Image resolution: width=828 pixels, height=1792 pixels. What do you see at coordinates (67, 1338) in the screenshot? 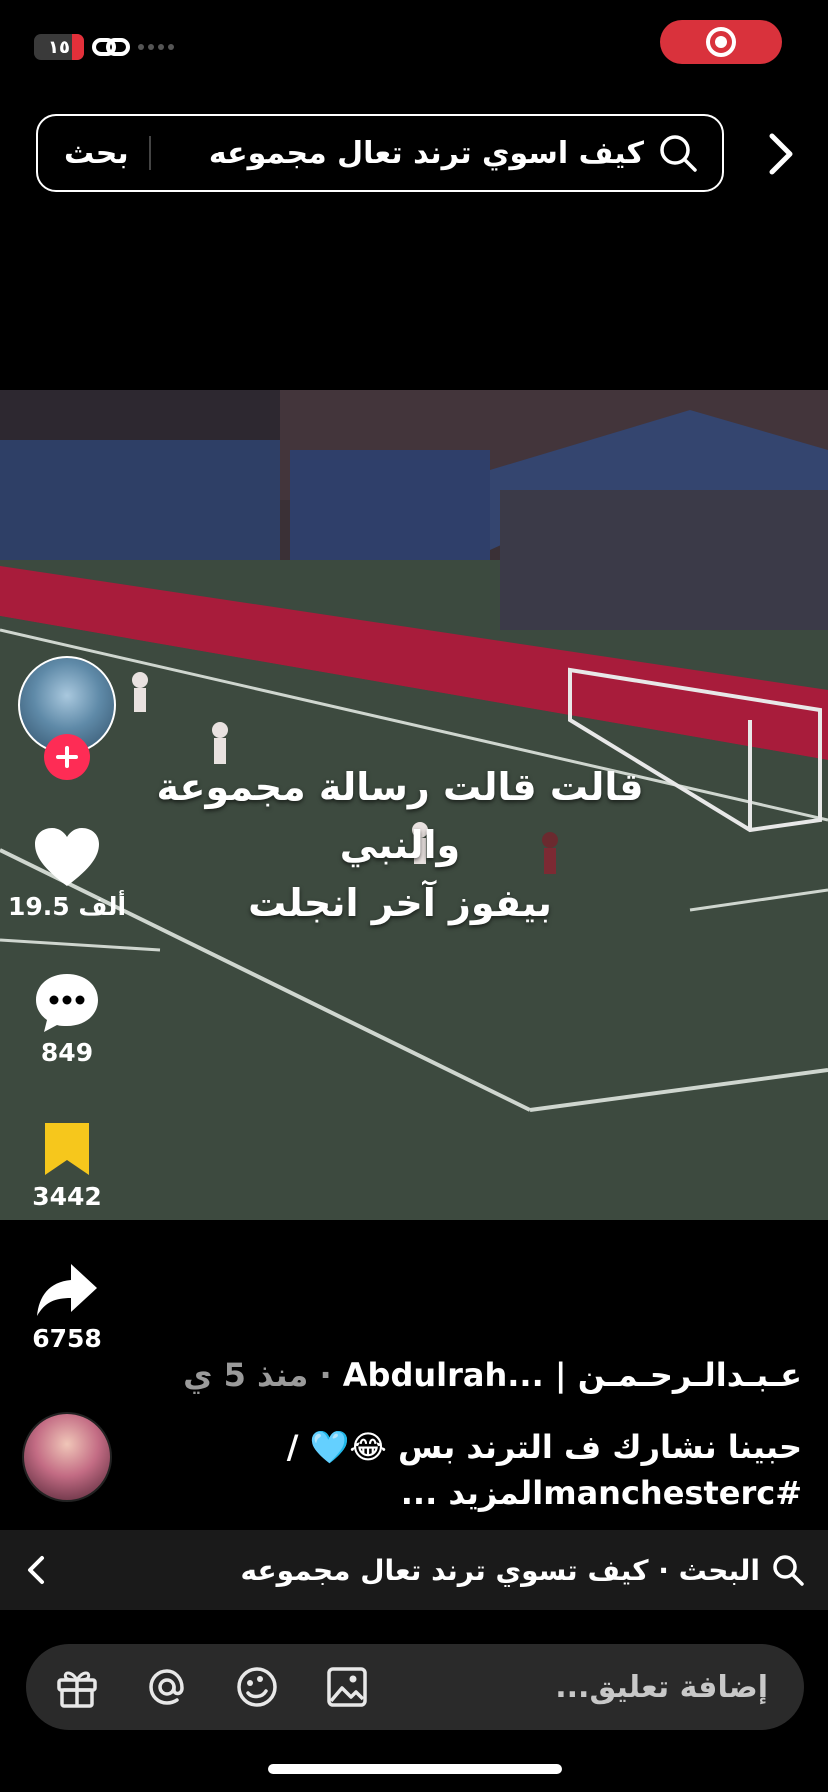
I see `share-count: 6758` at bounding box center [67, 1338].